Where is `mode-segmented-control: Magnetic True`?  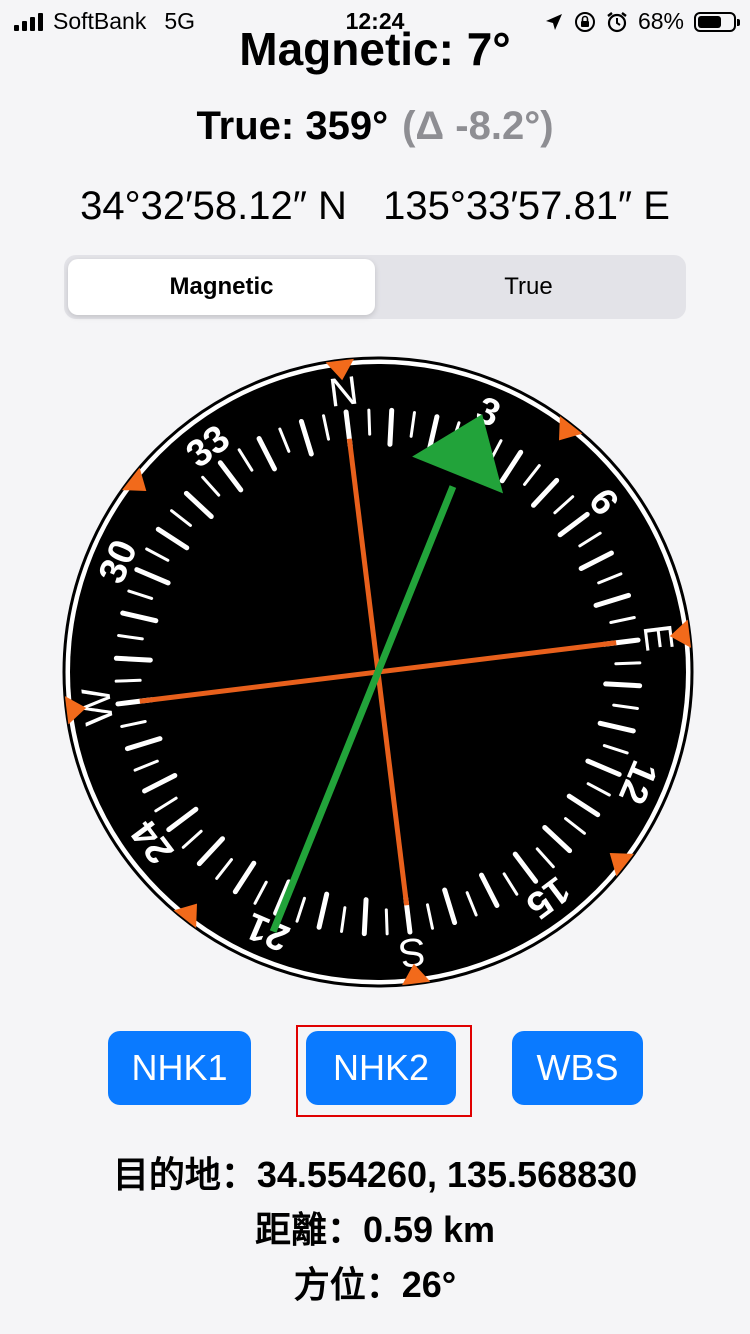
mode-segmented-control: Magnetic True is located at coordinates (375, 287).